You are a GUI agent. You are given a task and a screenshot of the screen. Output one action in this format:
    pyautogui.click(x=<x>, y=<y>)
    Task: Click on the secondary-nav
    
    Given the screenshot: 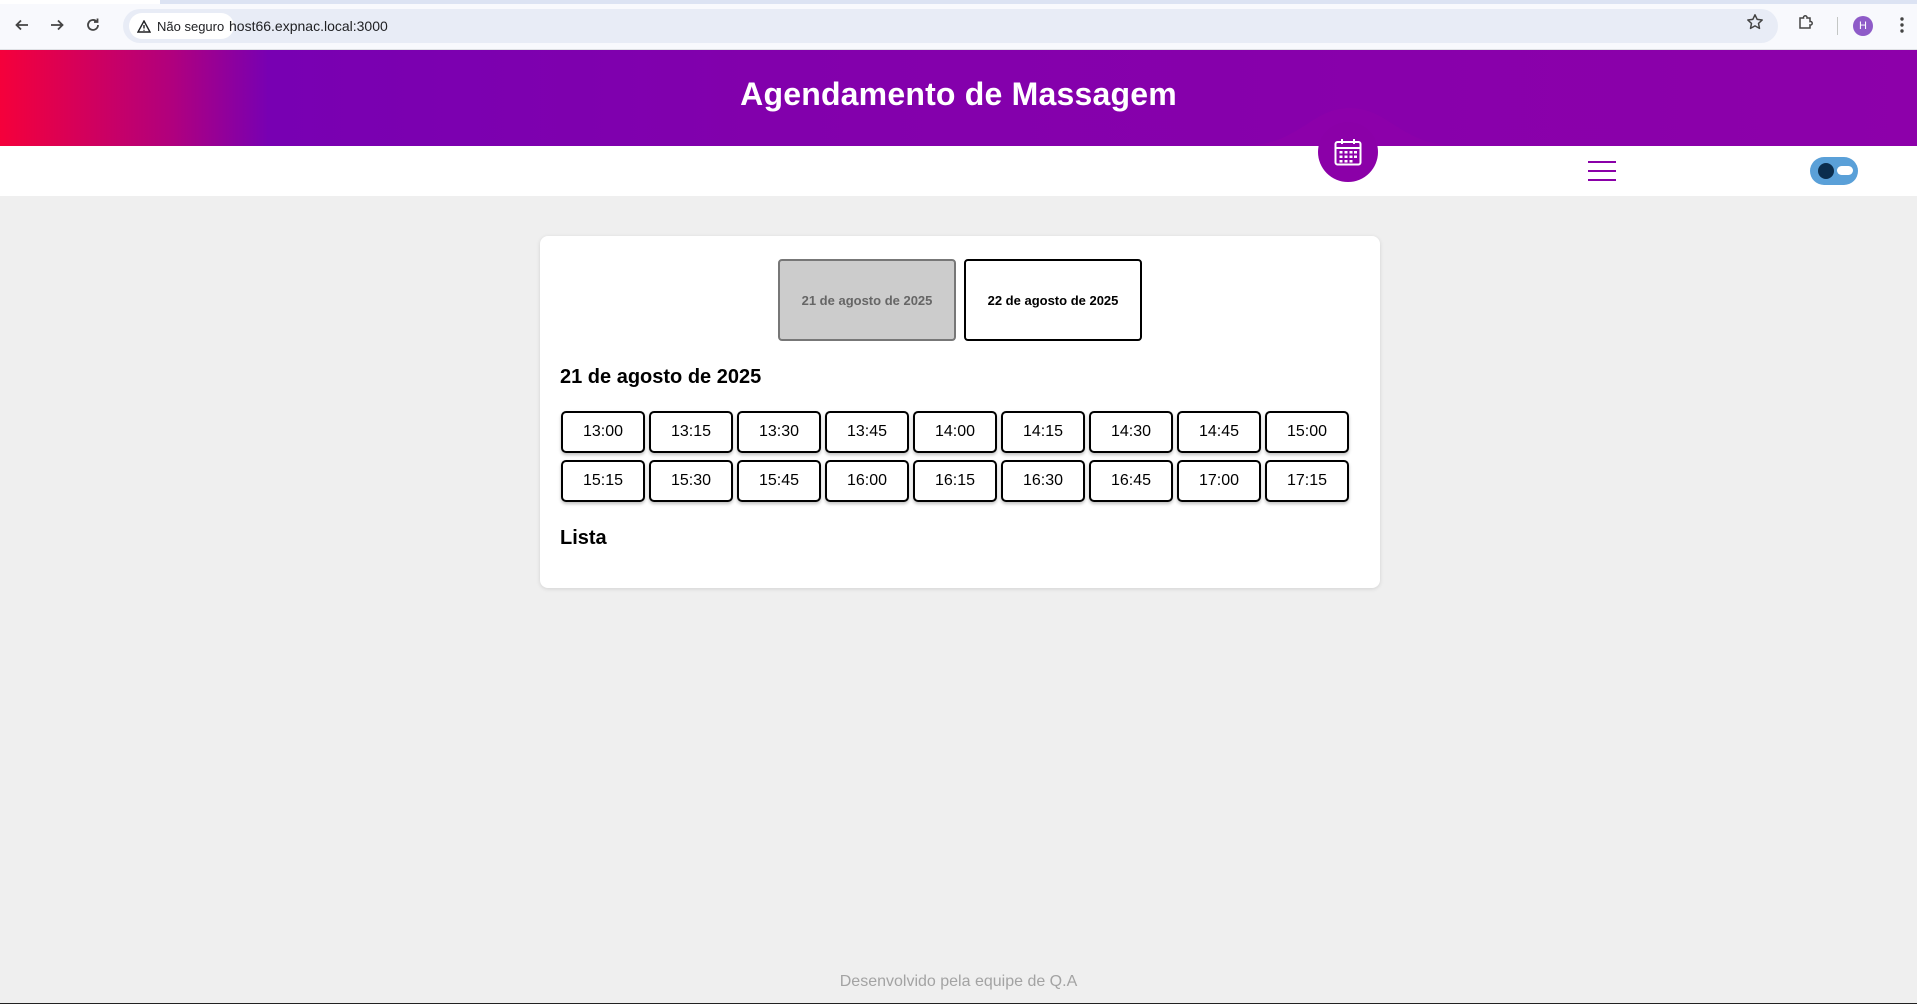 What is the action you would take?
    pyautogui.click(x=958, y=171)
    